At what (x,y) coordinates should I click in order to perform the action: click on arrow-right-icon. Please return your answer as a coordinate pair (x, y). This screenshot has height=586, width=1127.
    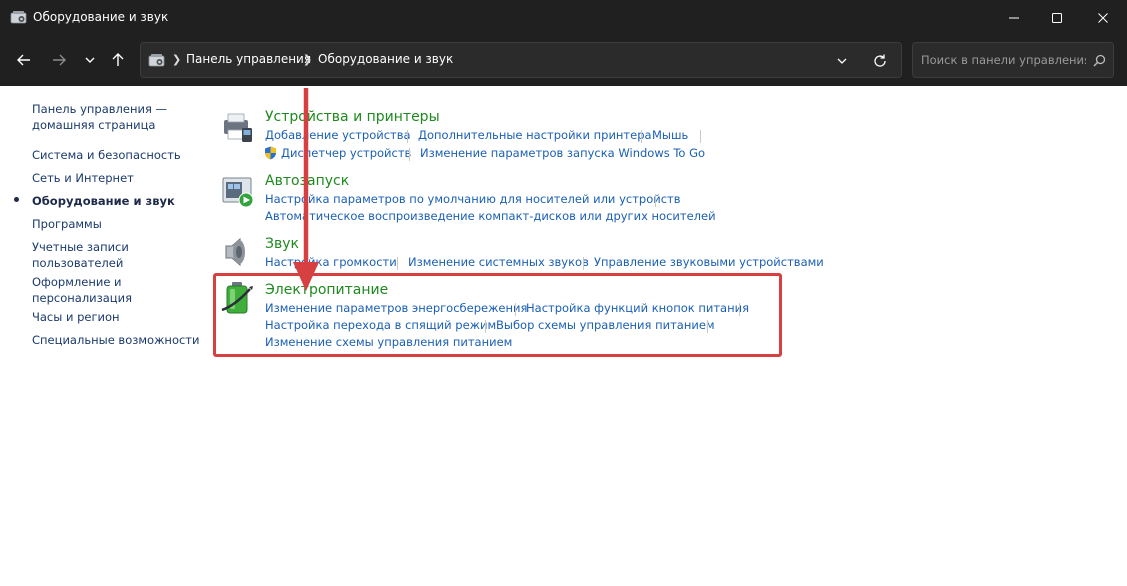
    Looking at the image, I should click on (59, 60).